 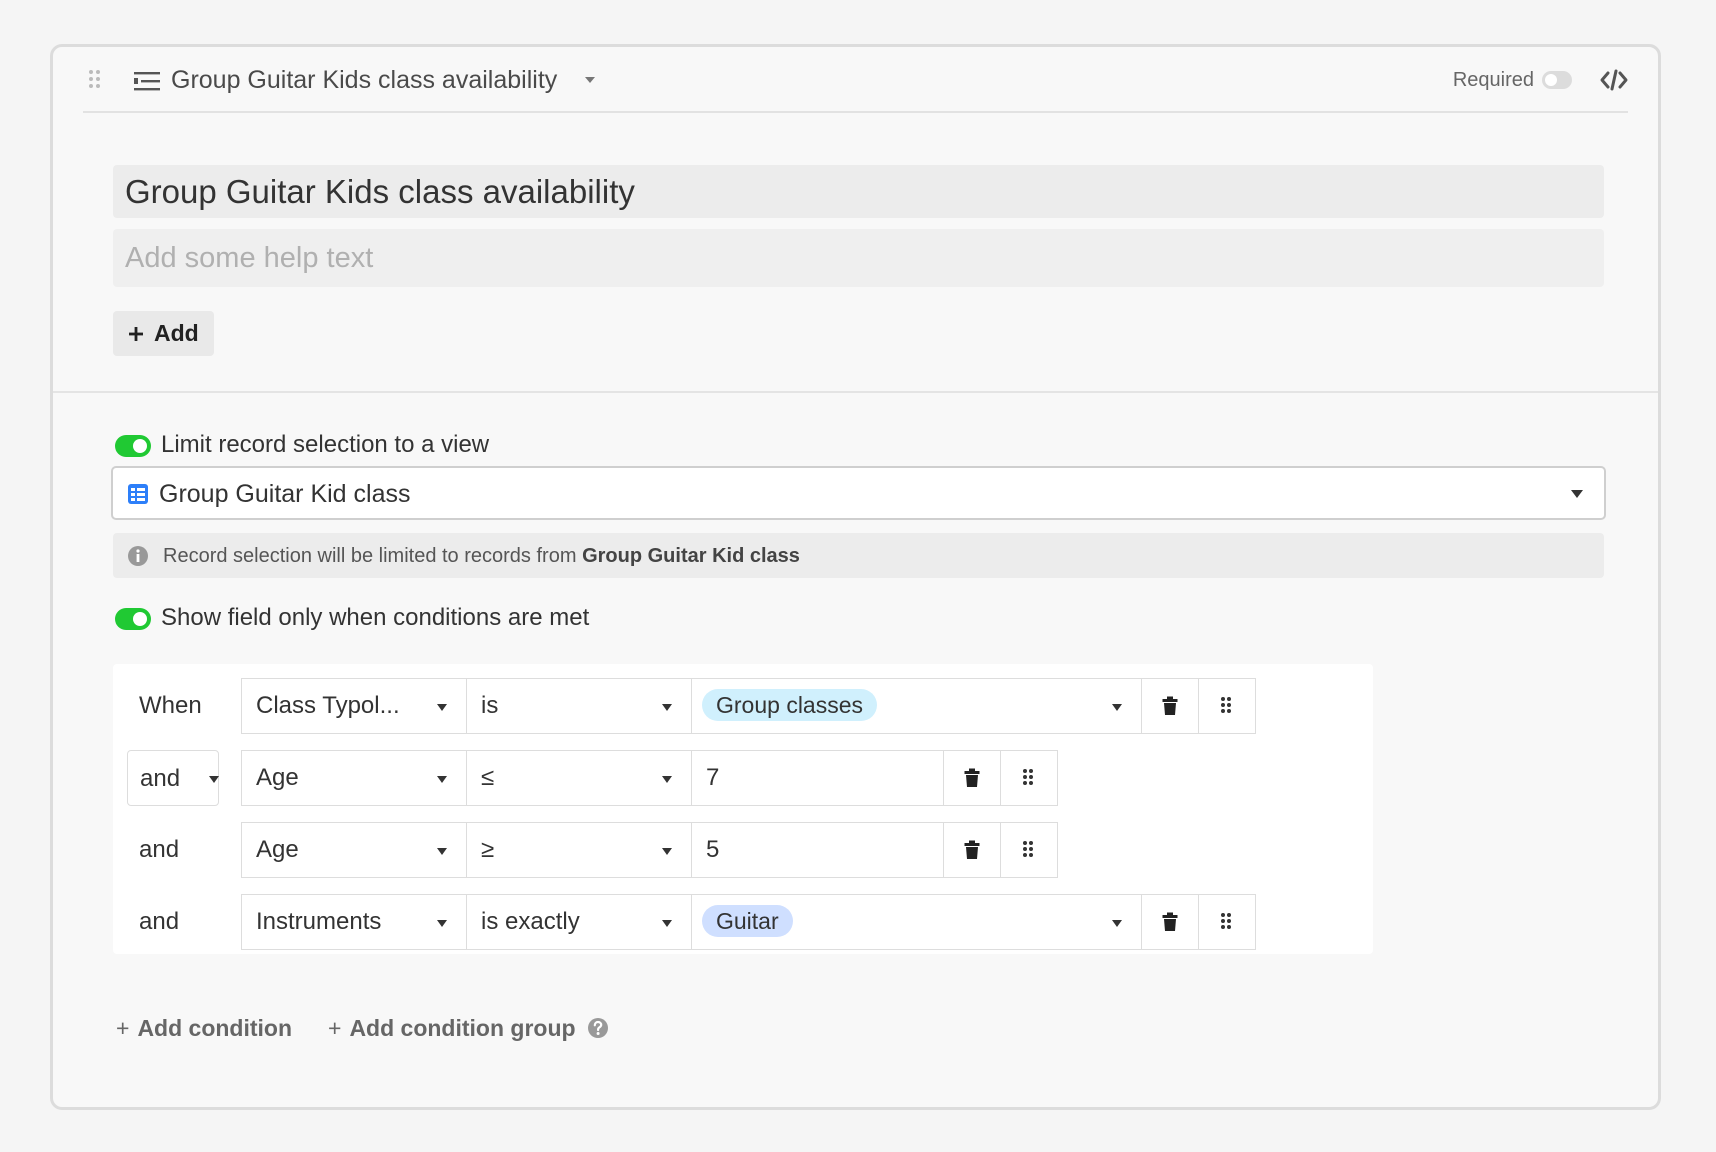 What do you see at coordinates (579, 778) in the screenshot?
I see `condition-operator-select: ≤` at bounding box center [579, 778].